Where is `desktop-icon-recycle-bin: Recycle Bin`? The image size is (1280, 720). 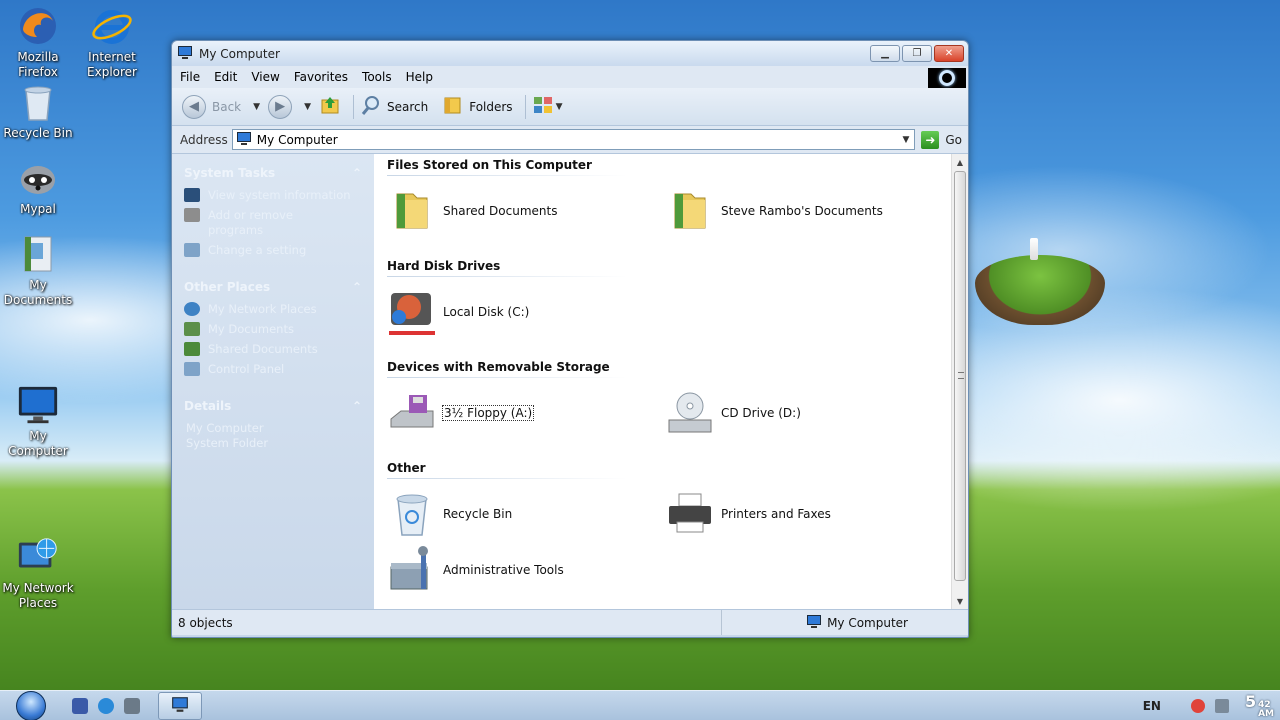
desktop-icon-recycle-bin: Recycle Bin is located at coordinates (38, 110).